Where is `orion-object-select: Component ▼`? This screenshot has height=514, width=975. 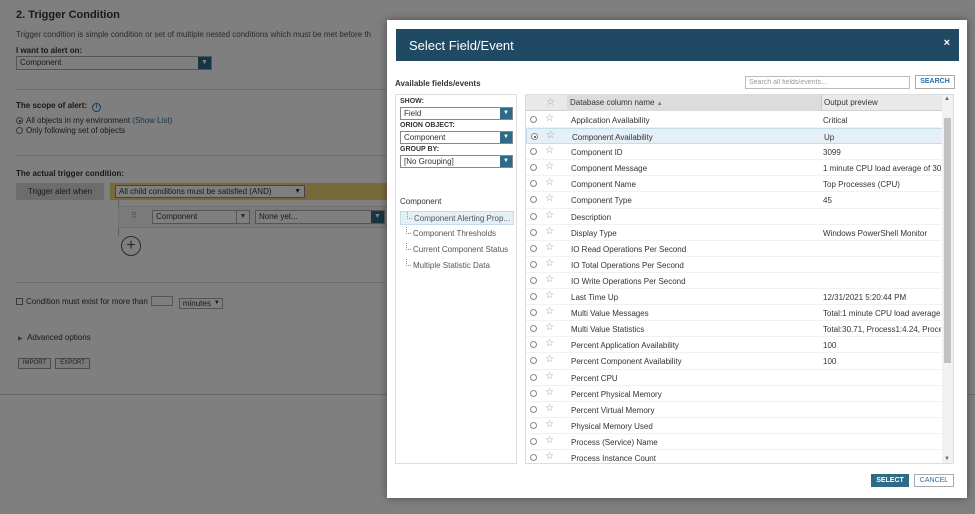
orion-object-select: Component ▼ is located at coordinates (456, 137).